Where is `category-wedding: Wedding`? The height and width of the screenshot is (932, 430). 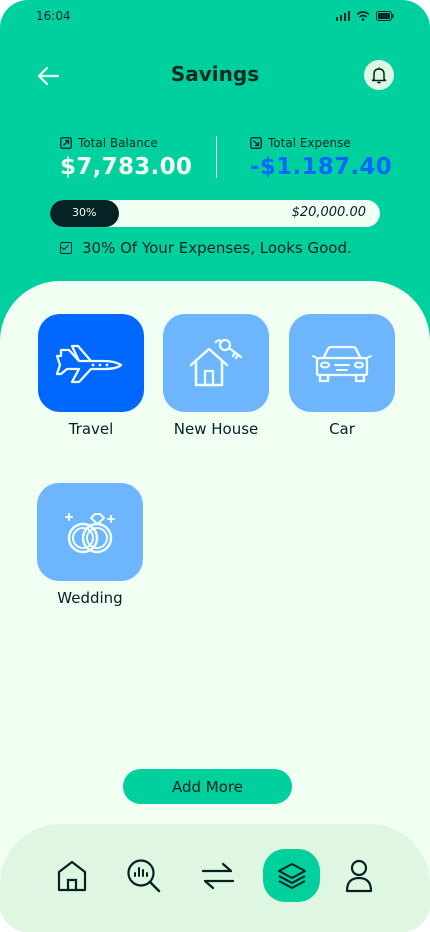 category-wedding: Wedding is located at coordinates (90, 545).